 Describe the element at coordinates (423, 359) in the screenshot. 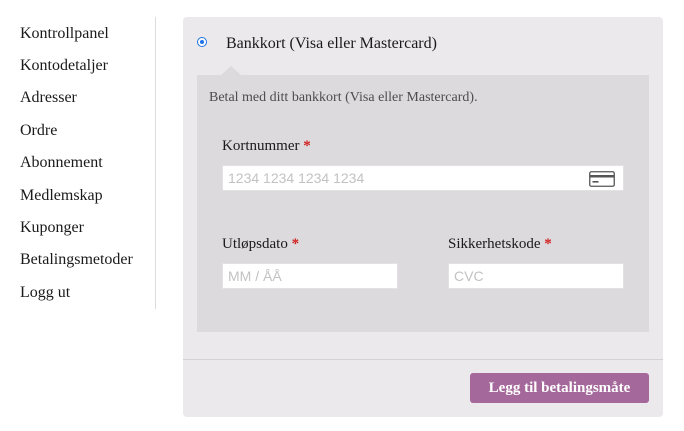

I see `panel-divider` at that location.